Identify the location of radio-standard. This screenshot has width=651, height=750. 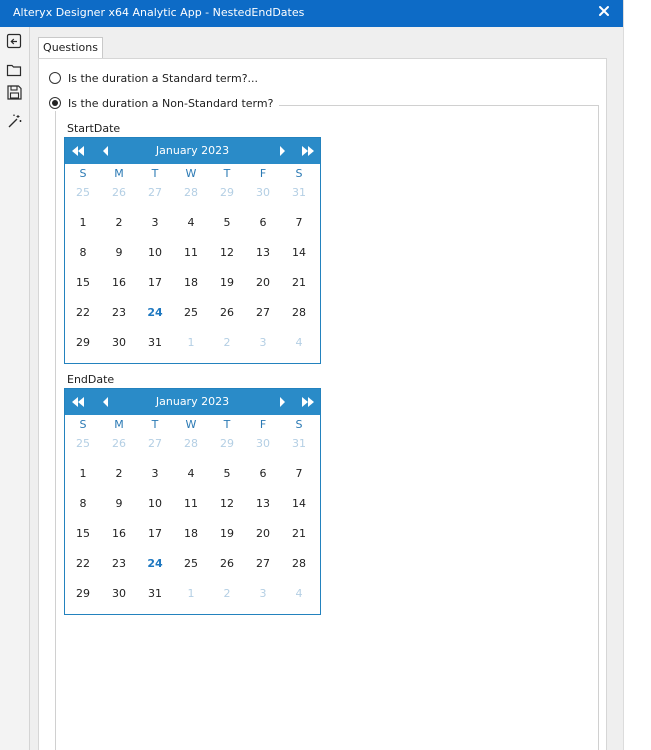
(55, 78).